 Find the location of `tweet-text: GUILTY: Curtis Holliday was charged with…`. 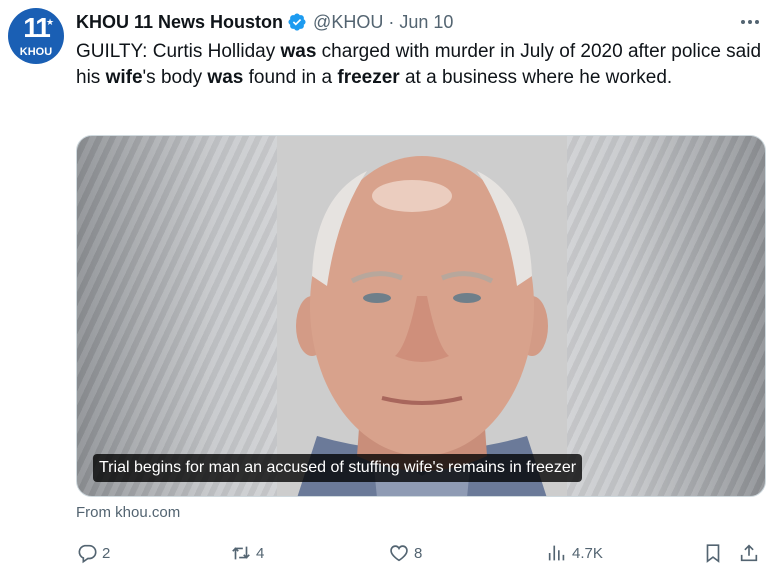

tweet-text: GUILTY: Curtis Holliday was charged with… is located at coordinates (421, 65).